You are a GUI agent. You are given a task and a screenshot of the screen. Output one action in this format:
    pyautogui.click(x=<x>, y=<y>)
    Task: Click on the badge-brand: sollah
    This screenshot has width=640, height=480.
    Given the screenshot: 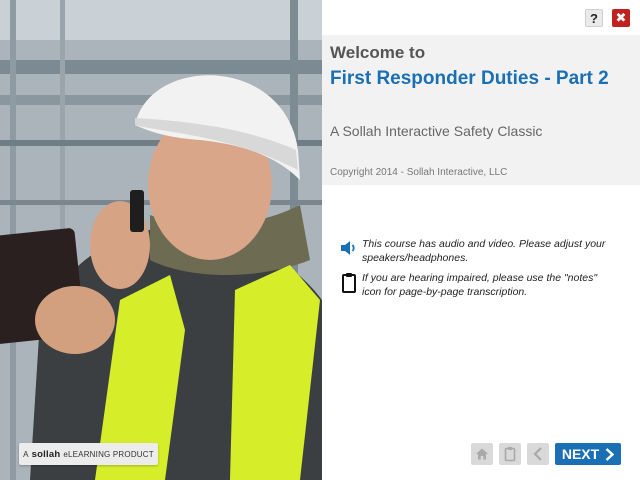 What is the action you would take?
    pyautogui.click(x=46, y=454)
    